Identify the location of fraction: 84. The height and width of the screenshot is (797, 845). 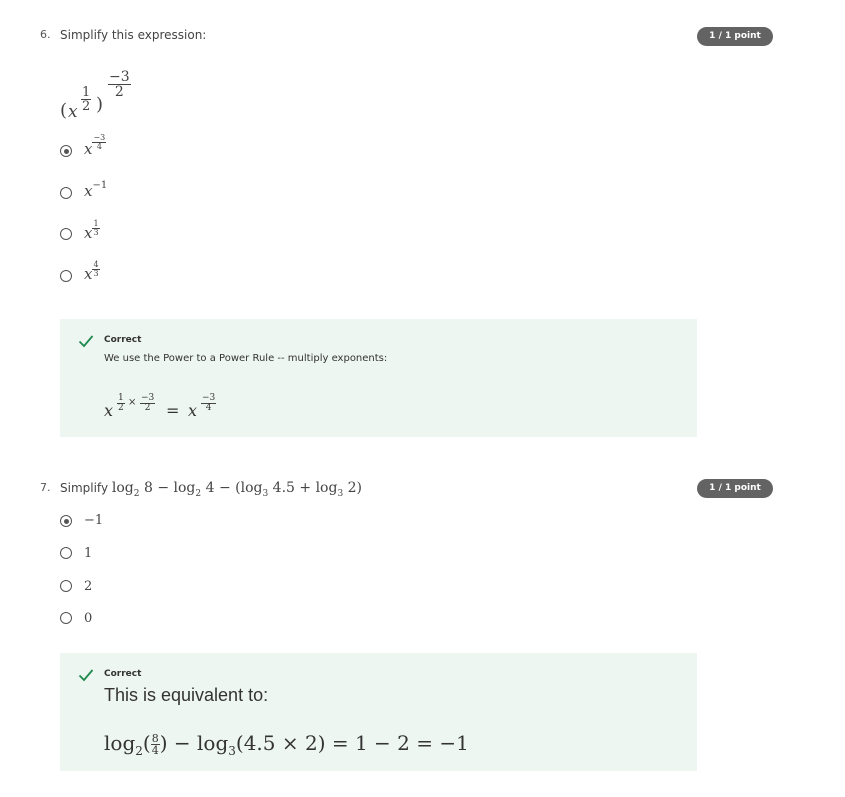
(155, 745).